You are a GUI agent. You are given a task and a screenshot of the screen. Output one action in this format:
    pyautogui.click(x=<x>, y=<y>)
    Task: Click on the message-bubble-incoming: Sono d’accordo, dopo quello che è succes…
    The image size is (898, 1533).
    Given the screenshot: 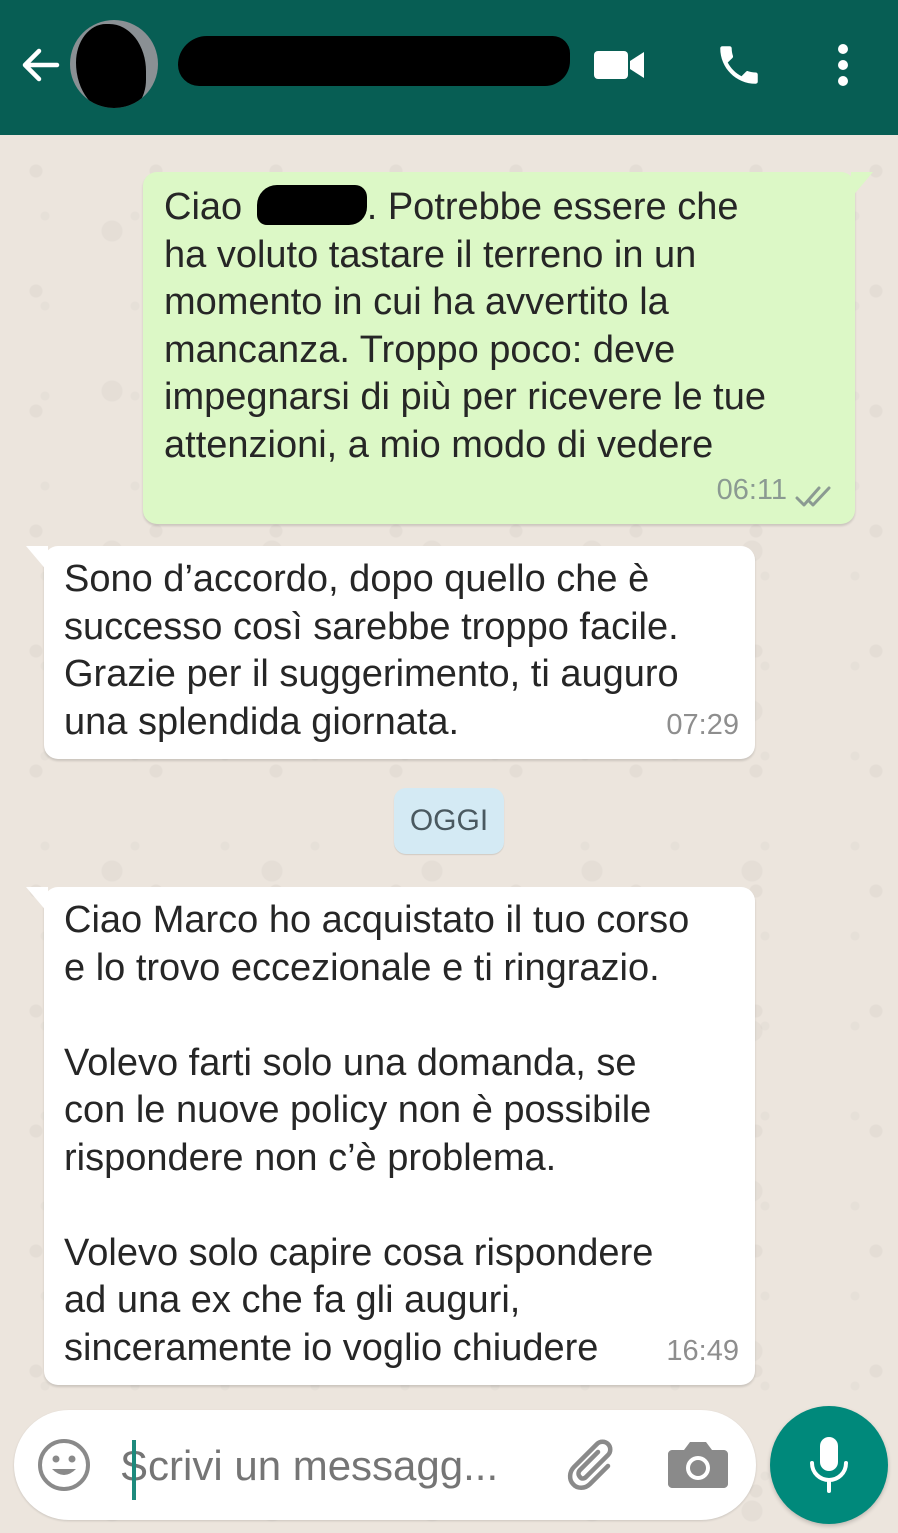 What is the action you would take?
    pyautogui.click(x=390, y=652)
    